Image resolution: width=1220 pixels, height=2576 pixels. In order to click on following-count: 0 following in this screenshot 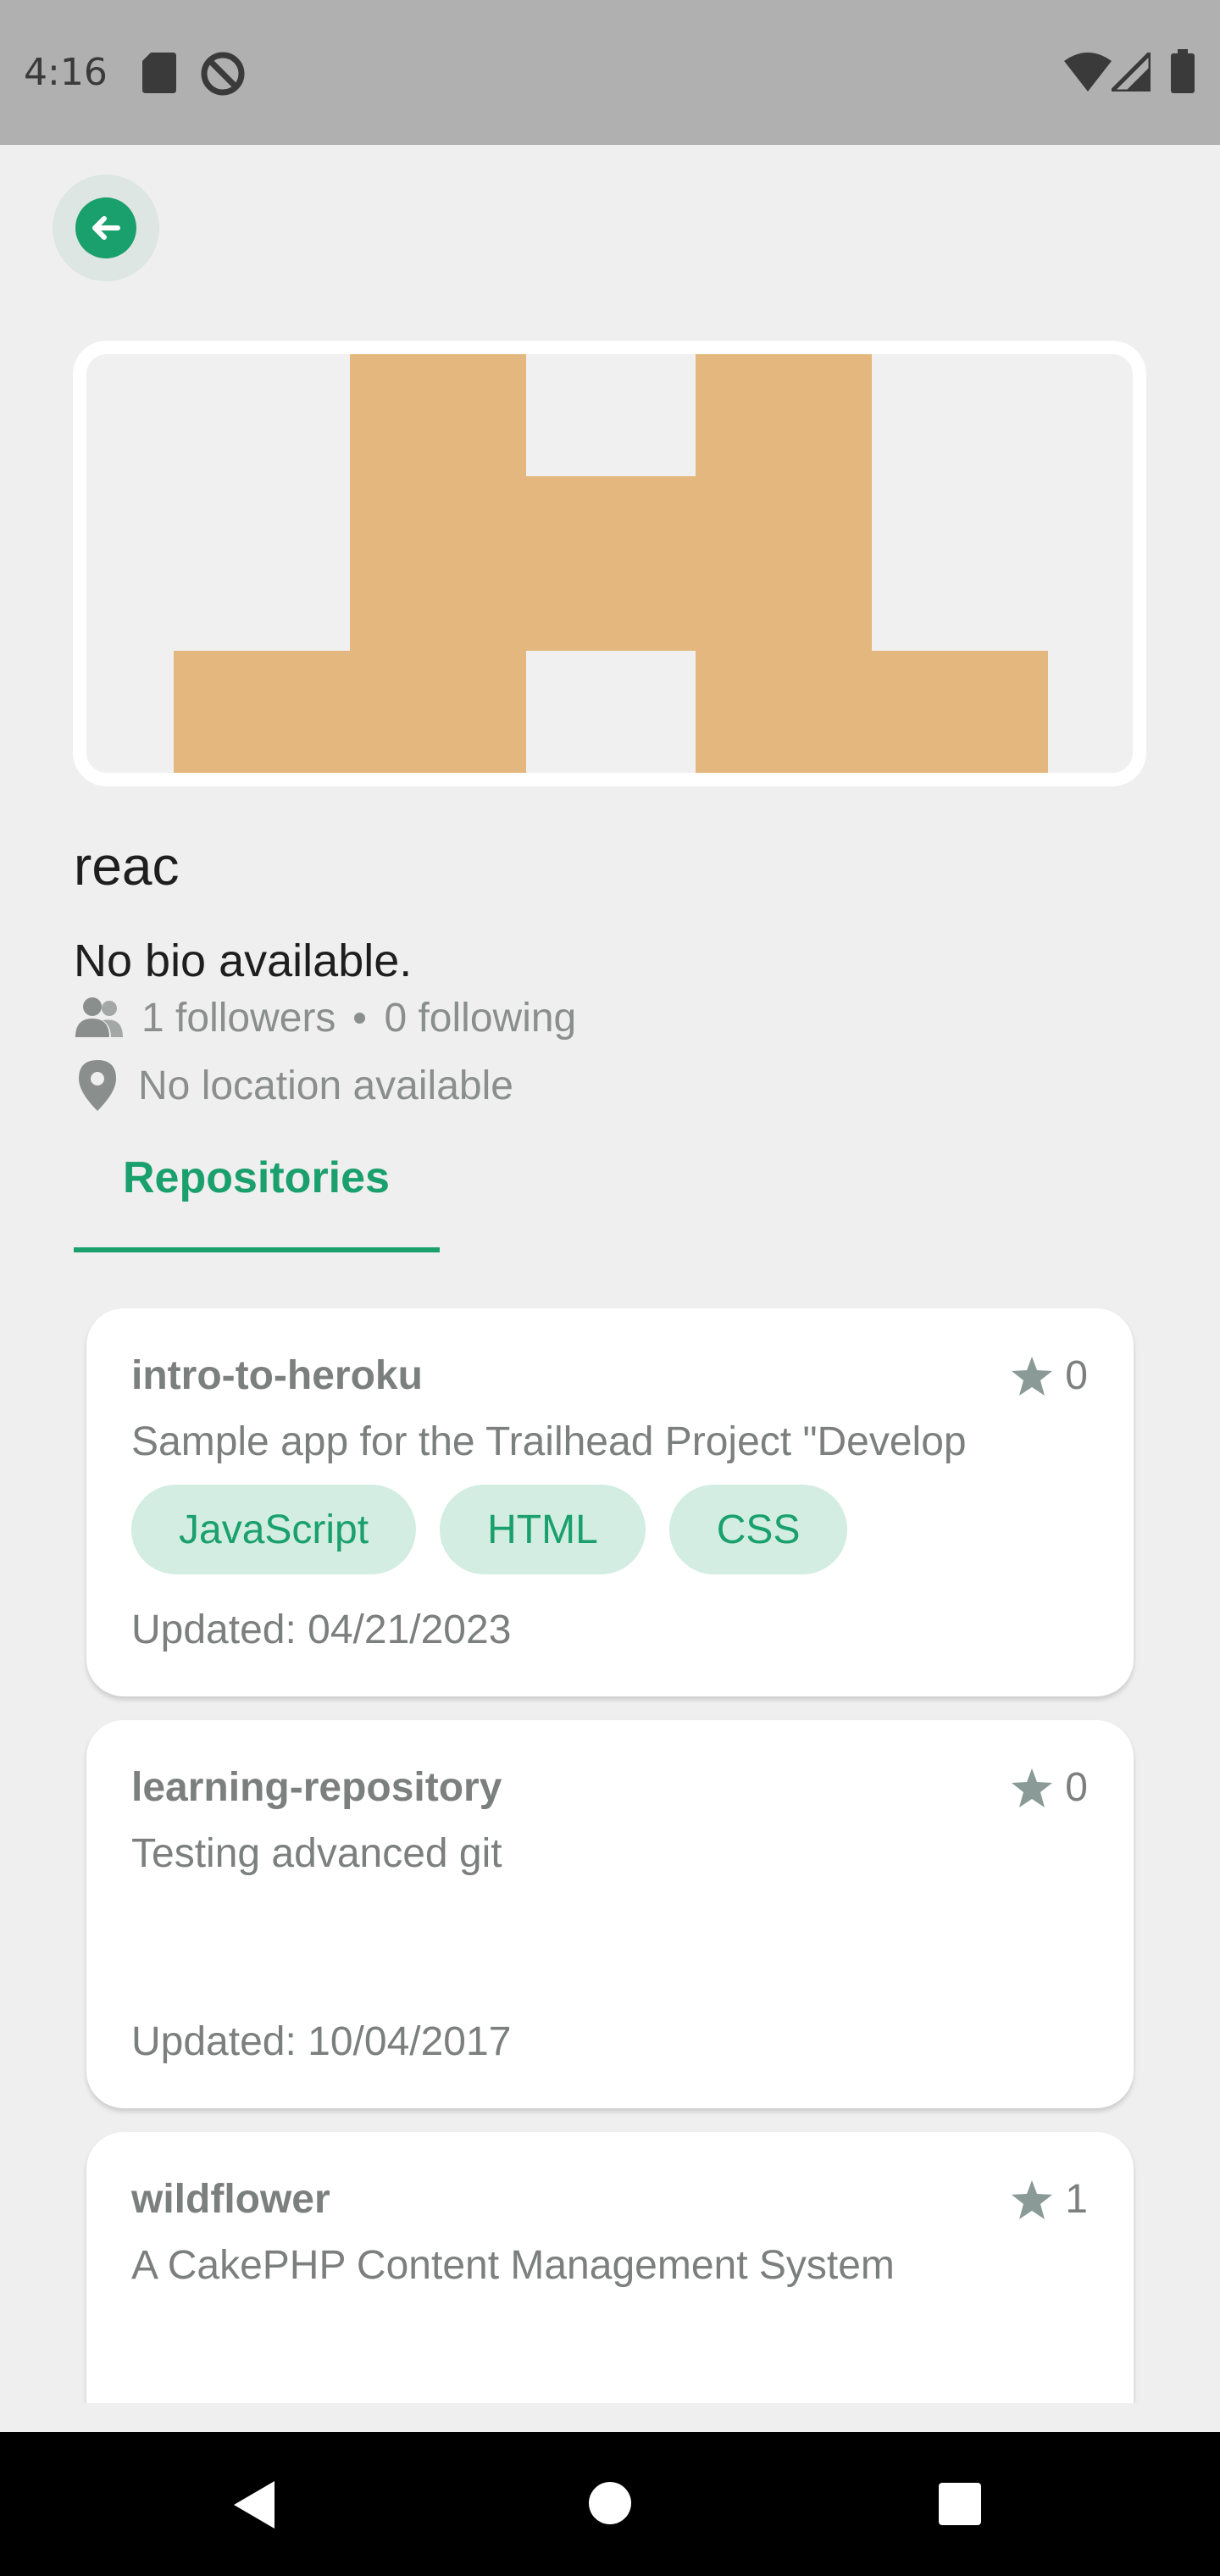, I will do `click(480, 1018)`.